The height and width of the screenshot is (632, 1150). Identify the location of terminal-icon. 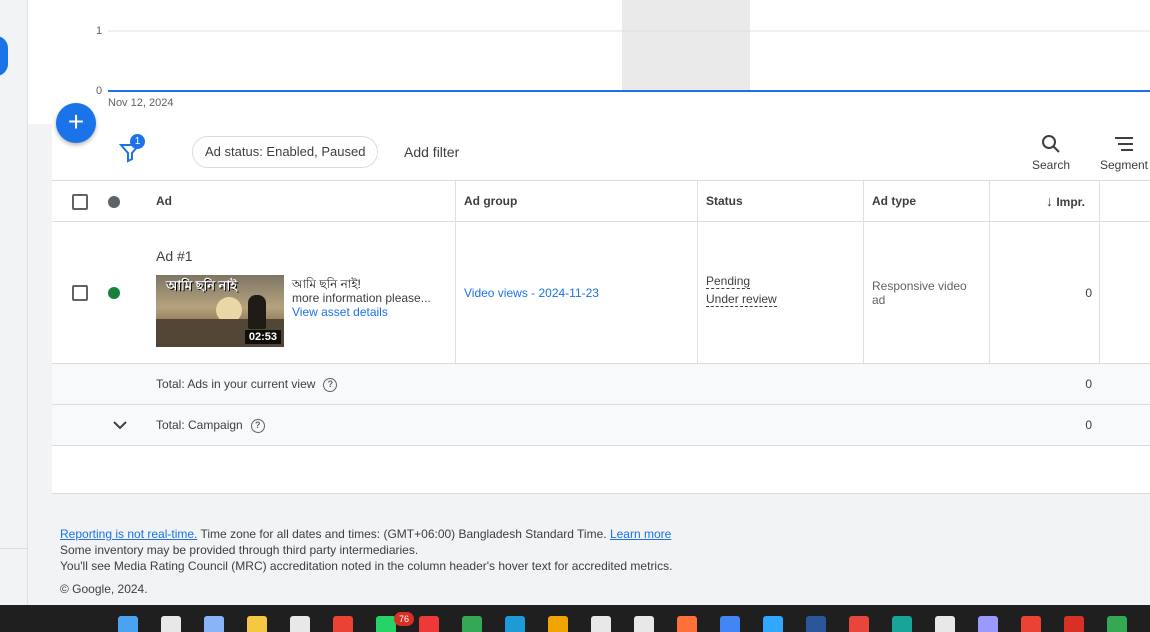
(601, 624).